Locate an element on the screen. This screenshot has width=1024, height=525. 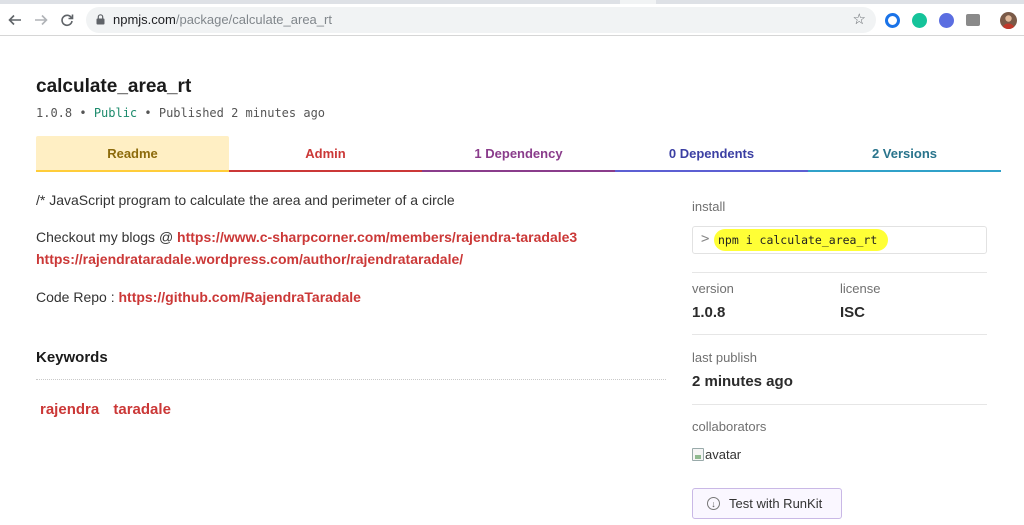
tab-admin: Admin is located at coordinates (325, 154).